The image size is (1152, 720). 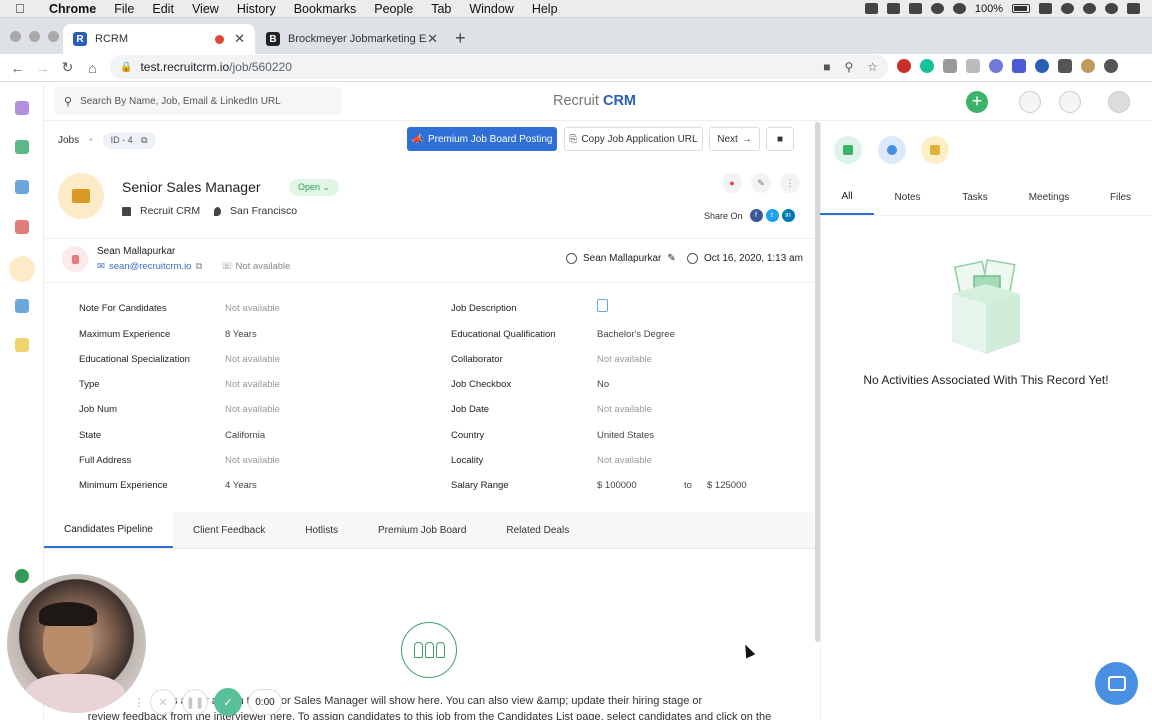 What do you see at coordinates (1111, 66) in the screenshot?
I see `menu-icon` at bounding box center [1111, 66].